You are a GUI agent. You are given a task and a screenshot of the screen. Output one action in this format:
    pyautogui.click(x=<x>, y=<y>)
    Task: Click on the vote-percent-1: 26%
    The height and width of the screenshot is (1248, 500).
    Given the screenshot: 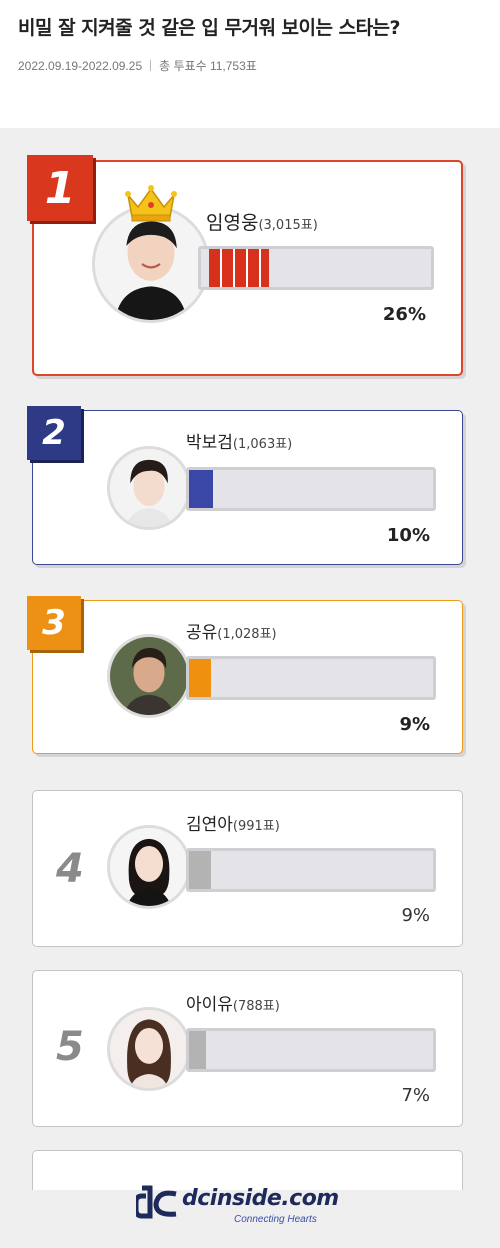 What is the action you would take?
    pyautogui.click(x=404, y=314)
    